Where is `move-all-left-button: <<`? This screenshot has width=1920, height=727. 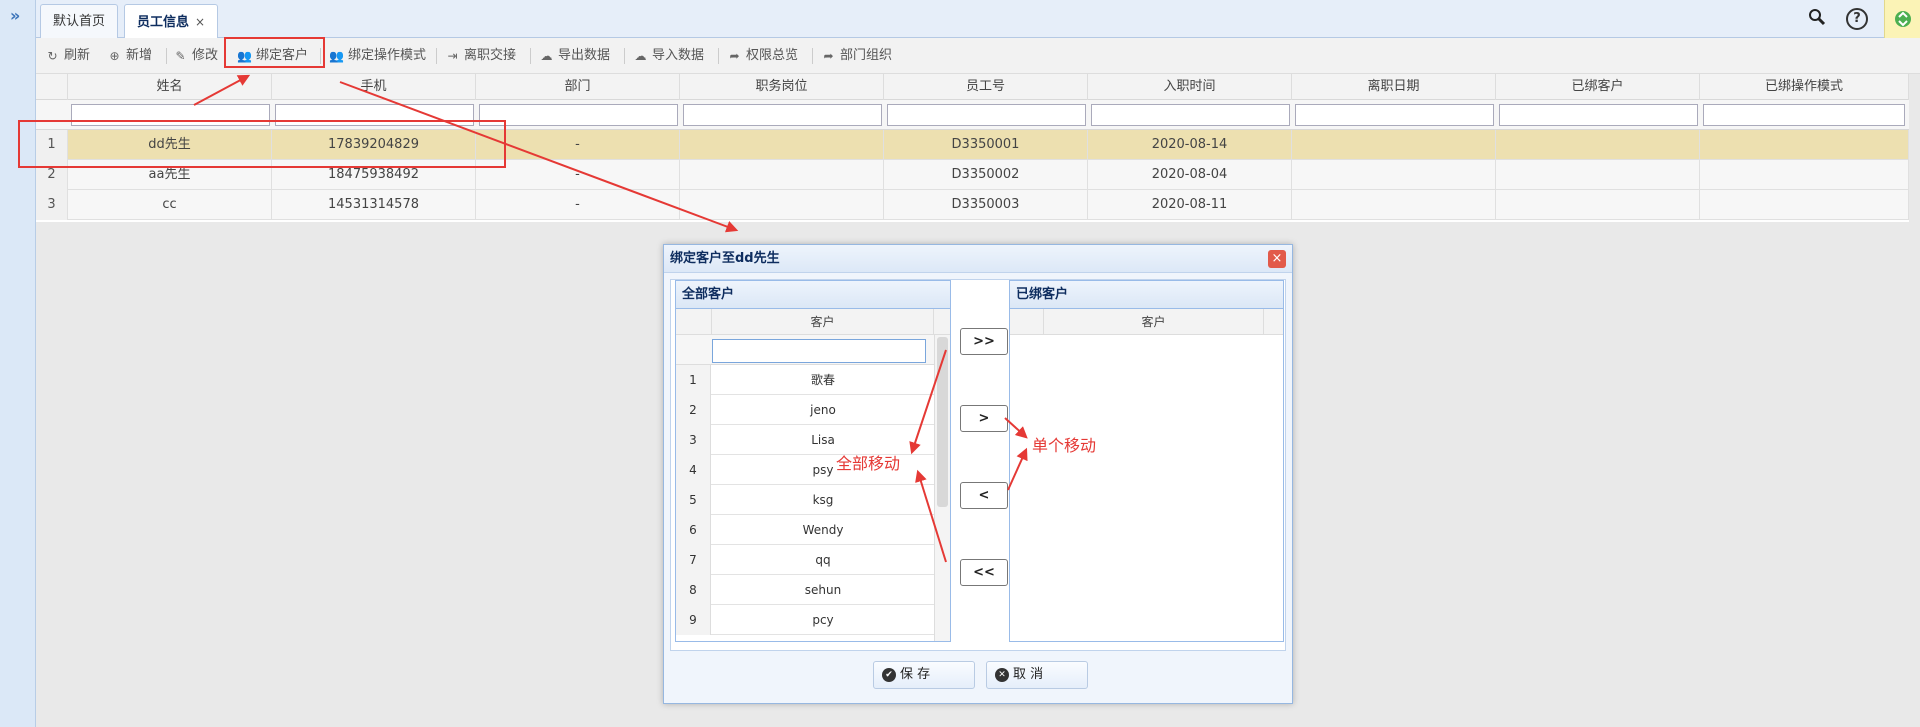
move-all-left-button: << is located at coordinates (984, 572).